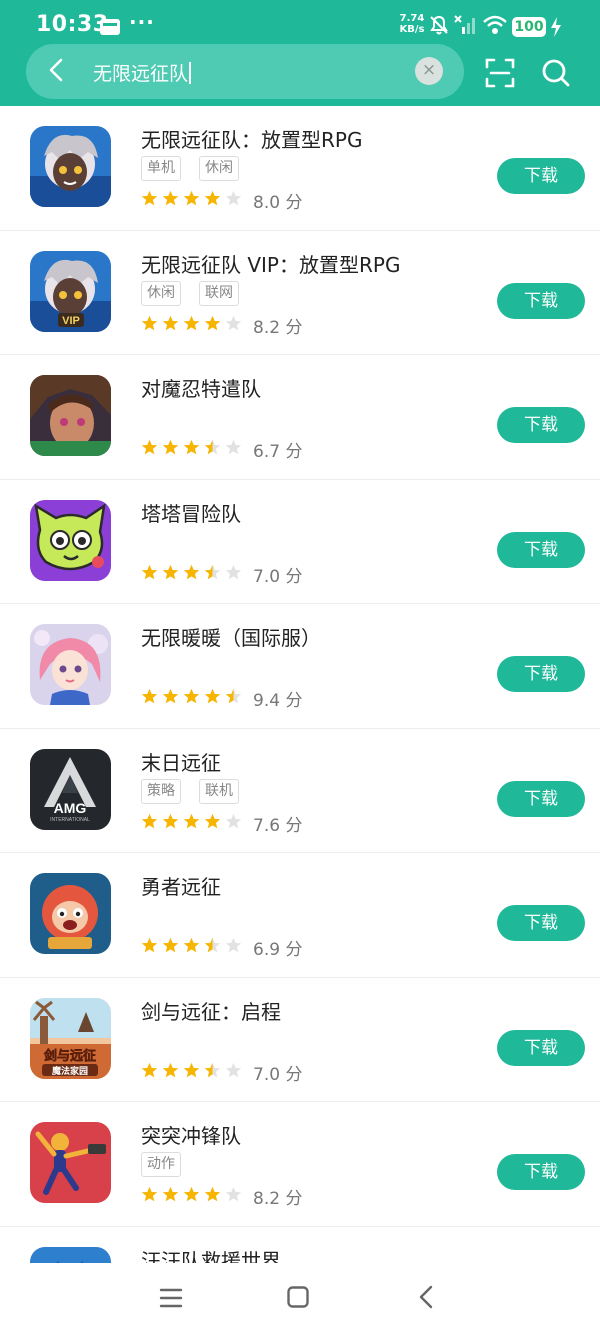  What do you see at coordinates (191, 512) in the screenshot?
I see `app-title: 塔塔冒险队` at bounding box center [191, 512].